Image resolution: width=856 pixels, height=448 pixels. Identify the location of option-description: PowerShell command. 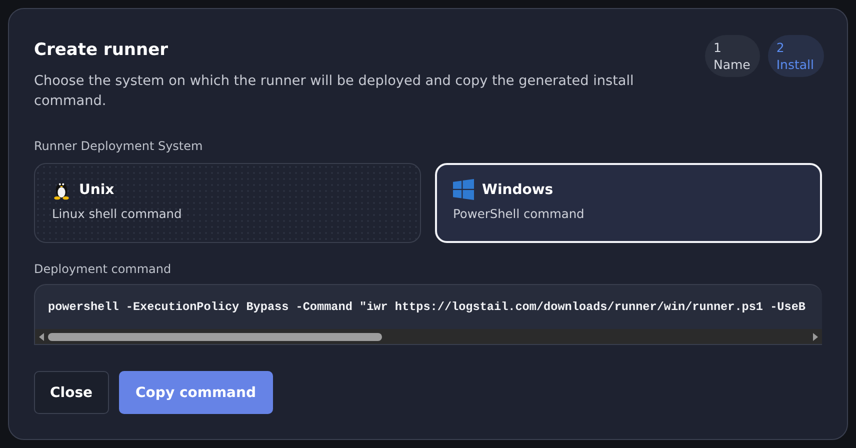
(519, 214).